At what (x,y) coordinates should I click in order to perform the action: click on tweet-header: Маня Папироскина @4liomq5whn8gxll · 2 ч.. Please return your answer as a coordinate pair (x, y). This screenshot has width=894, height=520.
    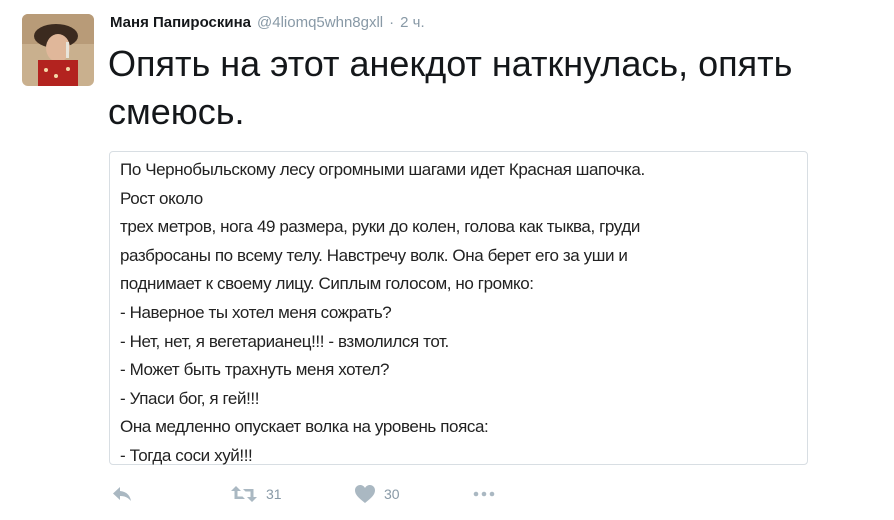
    Looking at the image, I should click on (267, 22).